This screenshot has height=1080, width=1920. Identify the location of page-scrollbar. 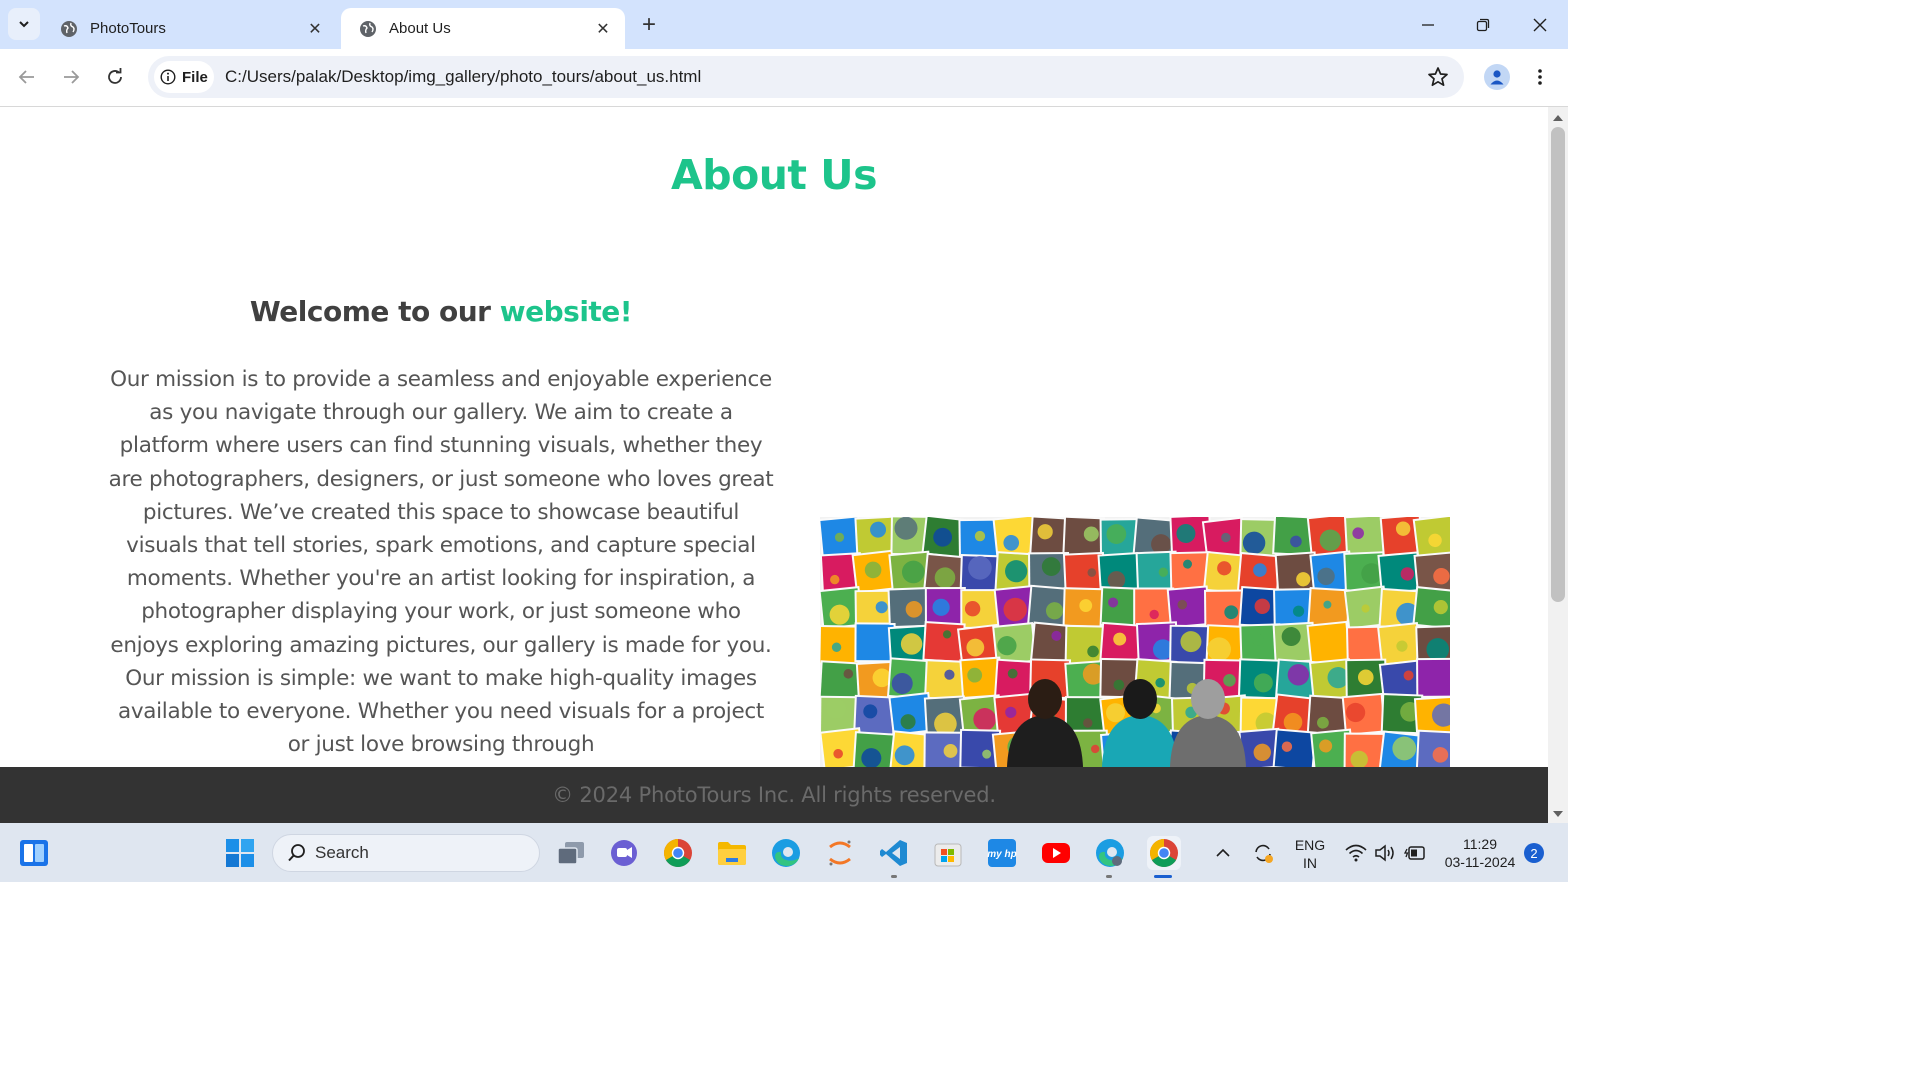
(1558, 465).